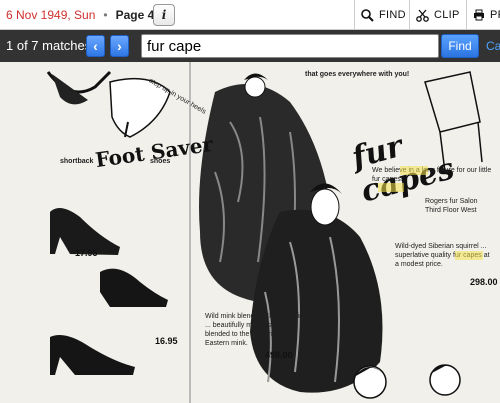 Image resolution: width=500 pixels, height=403 pixels. I want to click on match-count: 1 of 7 matches, so click(49, 45).